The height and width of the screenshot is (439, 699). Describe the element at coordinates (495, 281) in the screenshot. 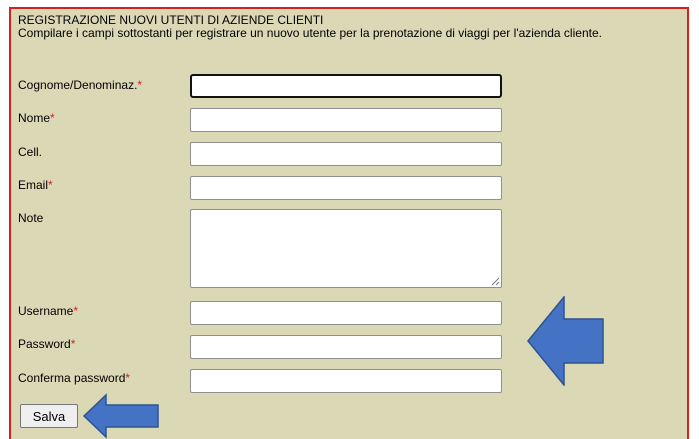

I see `resize-grip-icon` at that location.